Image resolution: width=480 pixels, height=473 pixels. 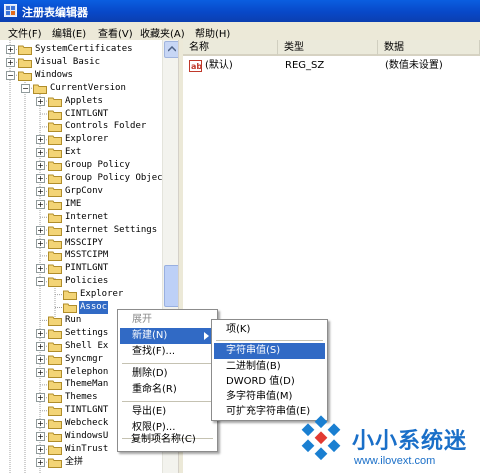 I want to click on menu-favorites: 收藏夹(A), so click(x=162, y=32).